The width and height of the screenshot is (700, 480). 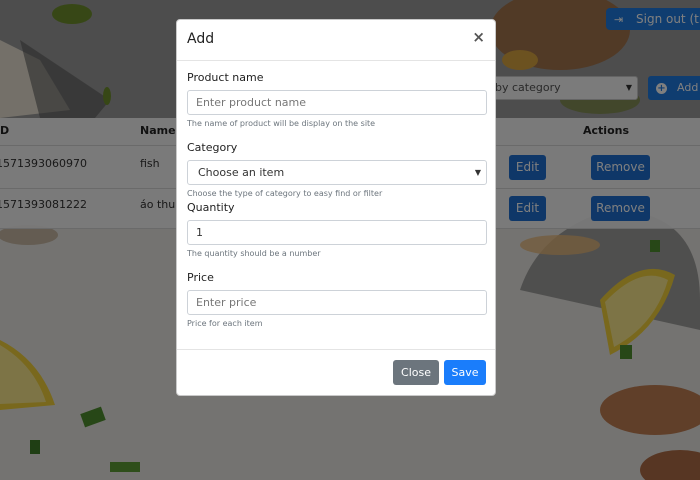 What do you see at coordinates (337, 232) in the screenshot?
I see `quantity-input: 1` at bounding box center [337, 232].